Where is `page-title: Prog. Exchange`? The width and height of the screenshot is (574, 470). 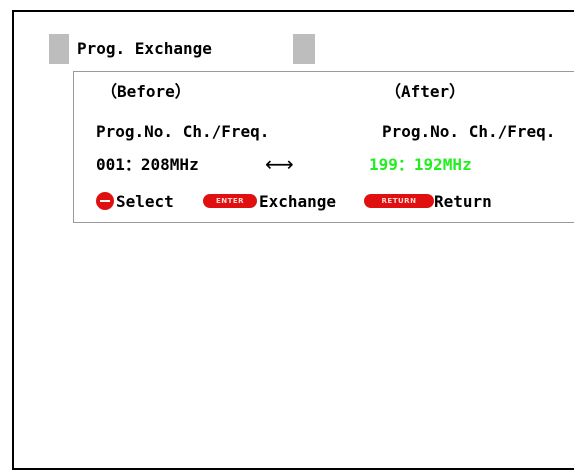 page-title: Prog. Exchange is located at coordinates (181, 49).